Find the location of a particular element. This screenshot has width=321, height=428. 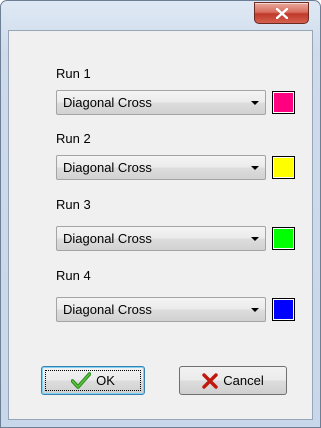

cancel-button: Cancel is located at coordinates (233, 380).